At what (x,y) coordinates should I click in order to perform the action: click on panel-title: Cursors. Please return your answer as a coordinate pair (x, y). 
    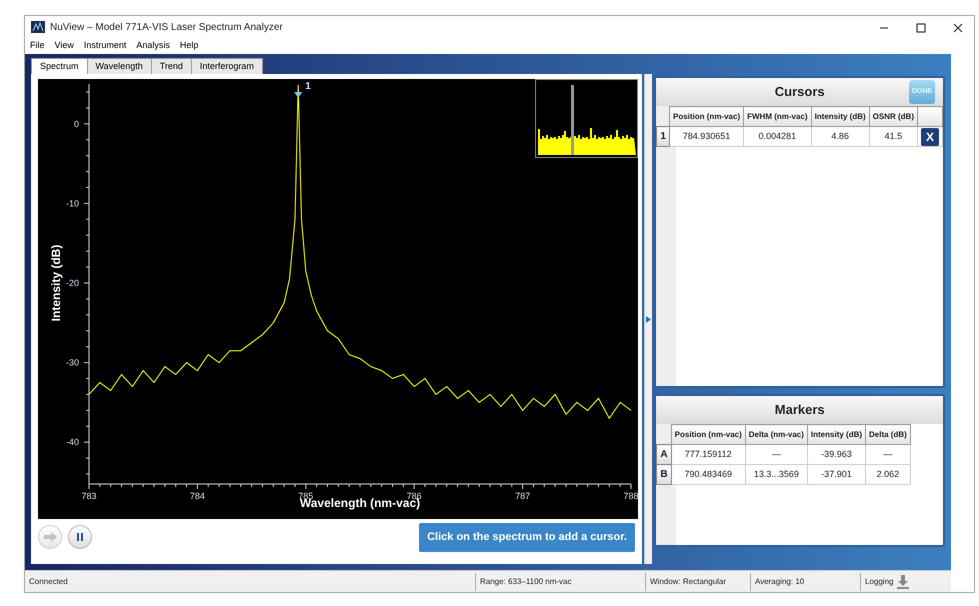
    Looking at the image, I should click on (799, 92).